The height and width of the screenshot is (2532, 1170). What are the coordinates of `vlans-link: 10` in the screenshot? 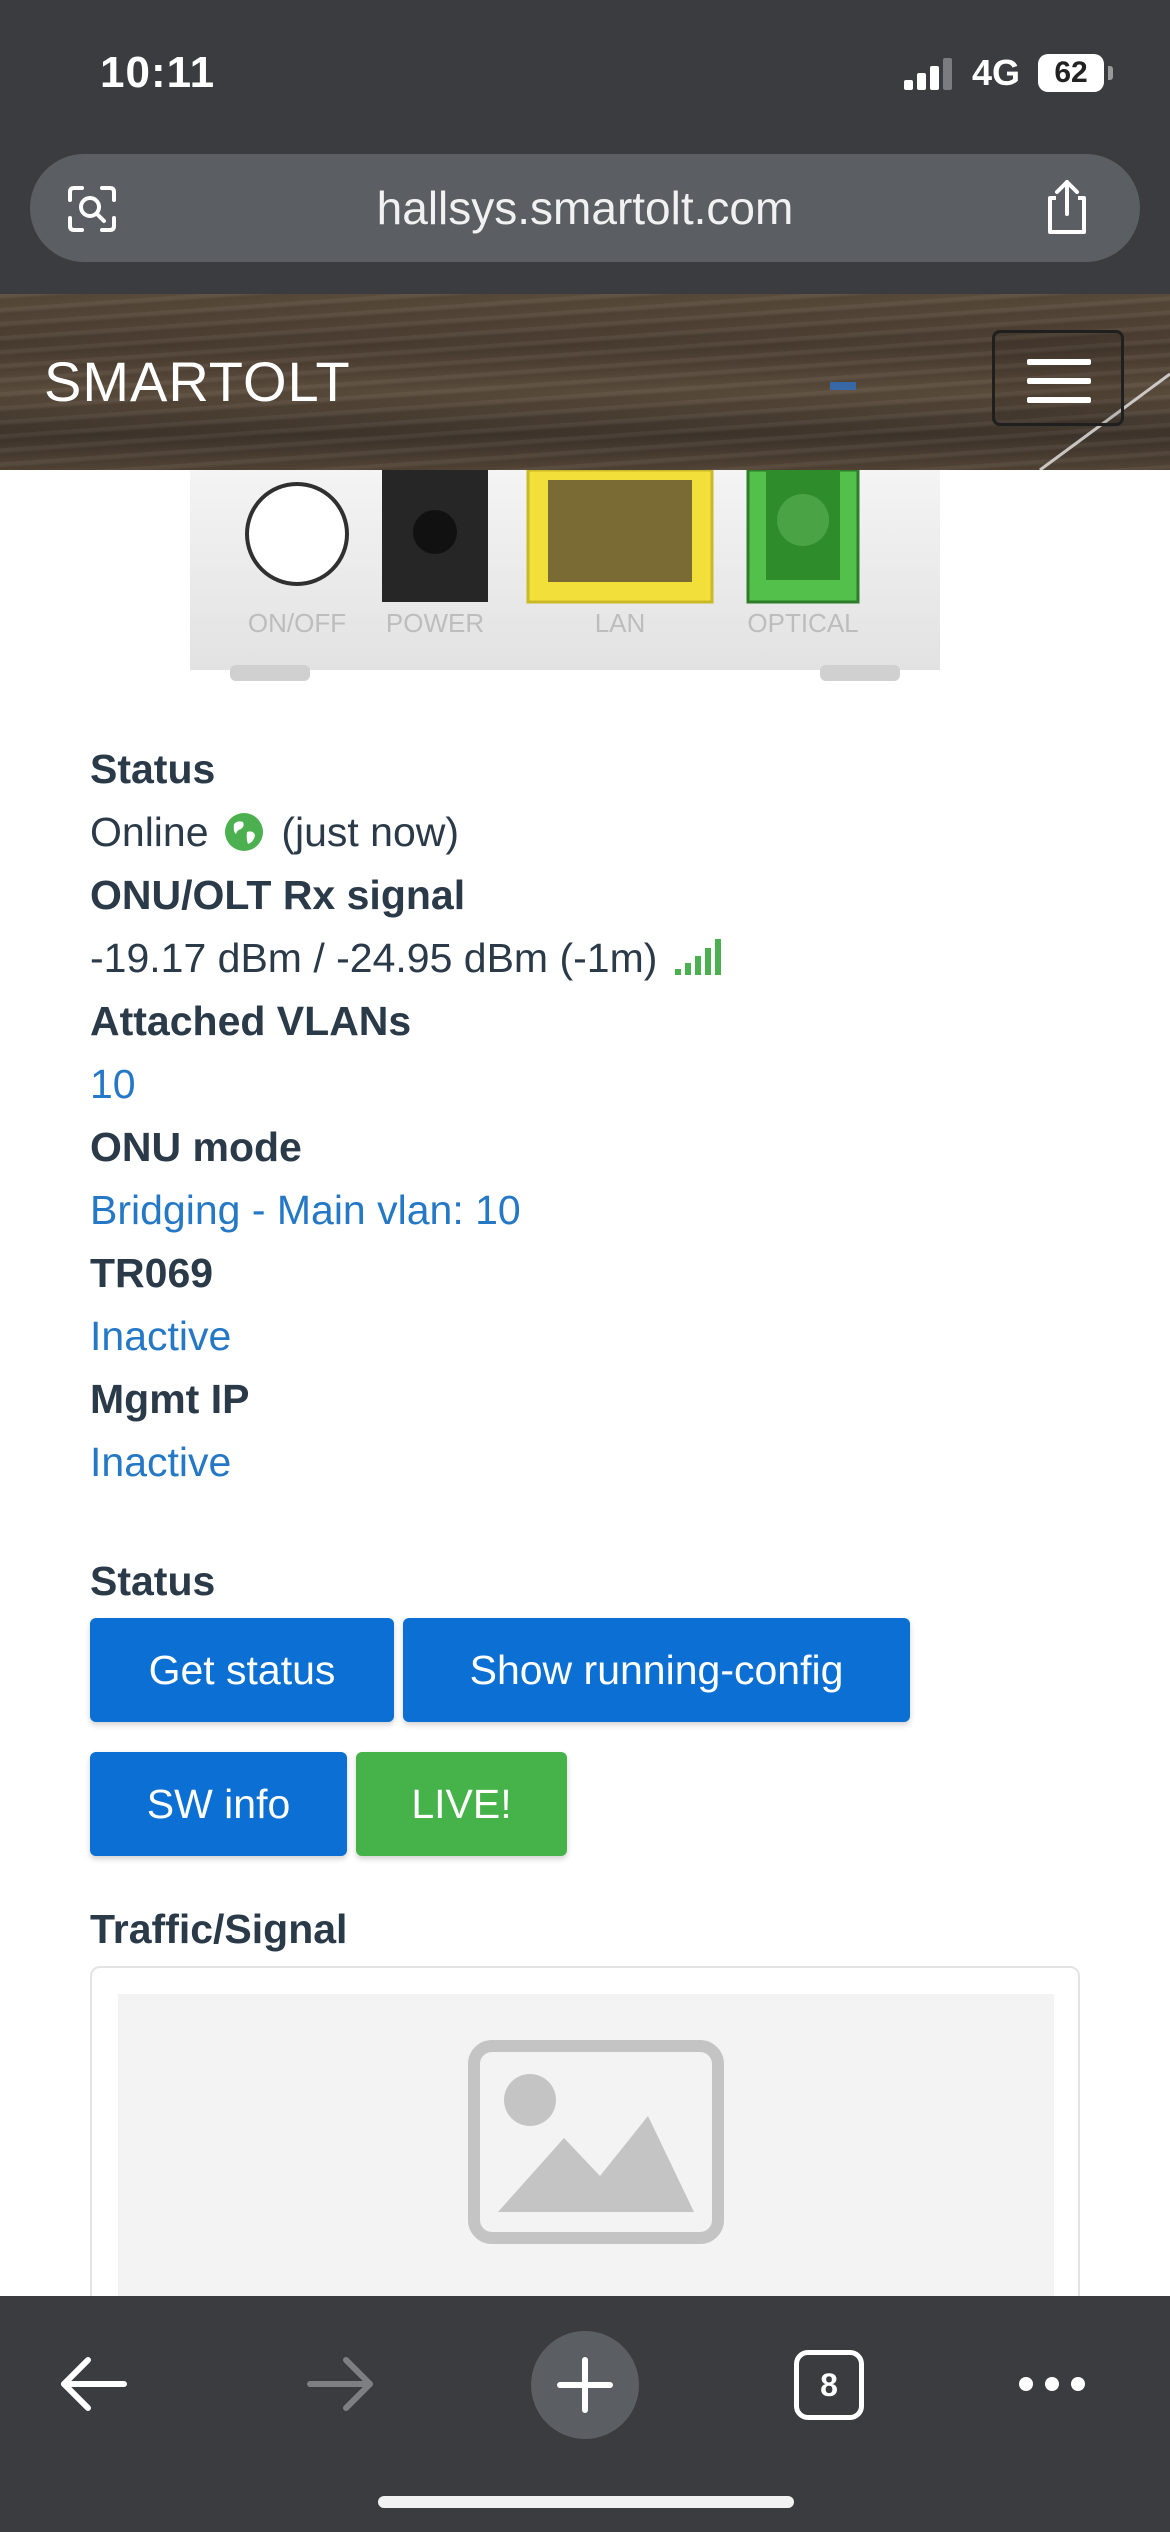 It's located at (590, 1084).